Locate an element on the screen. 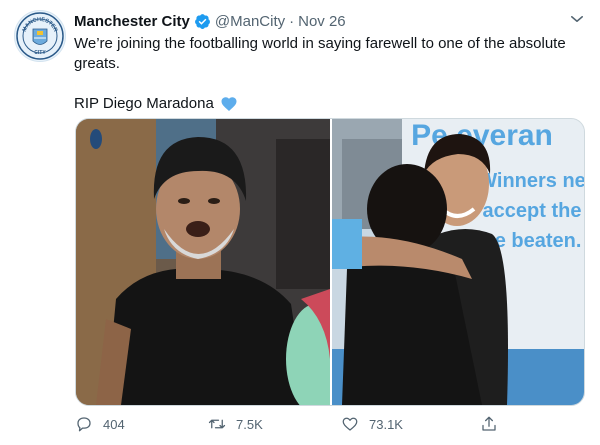  handle: @ManCity is located at coordinates (250, 21).